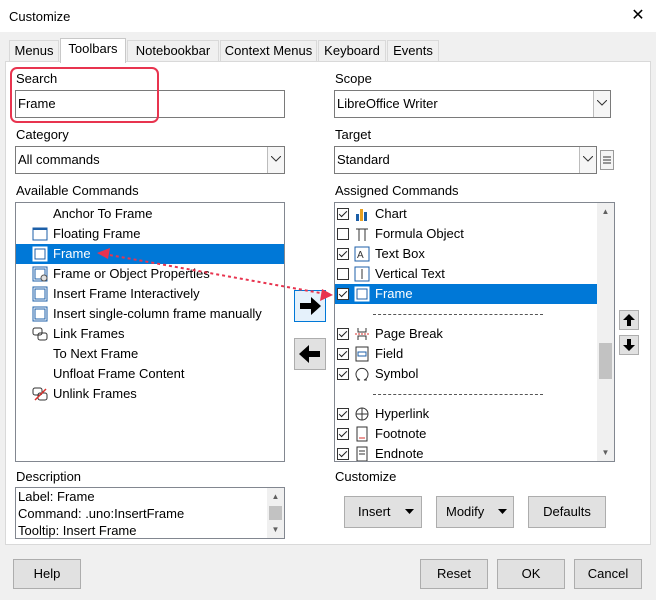 The width and height of the screenshot is (656, 600). Describe the element at coordinates (475, 512) in the screenshot. I see `modify-button: Modify` at that location.